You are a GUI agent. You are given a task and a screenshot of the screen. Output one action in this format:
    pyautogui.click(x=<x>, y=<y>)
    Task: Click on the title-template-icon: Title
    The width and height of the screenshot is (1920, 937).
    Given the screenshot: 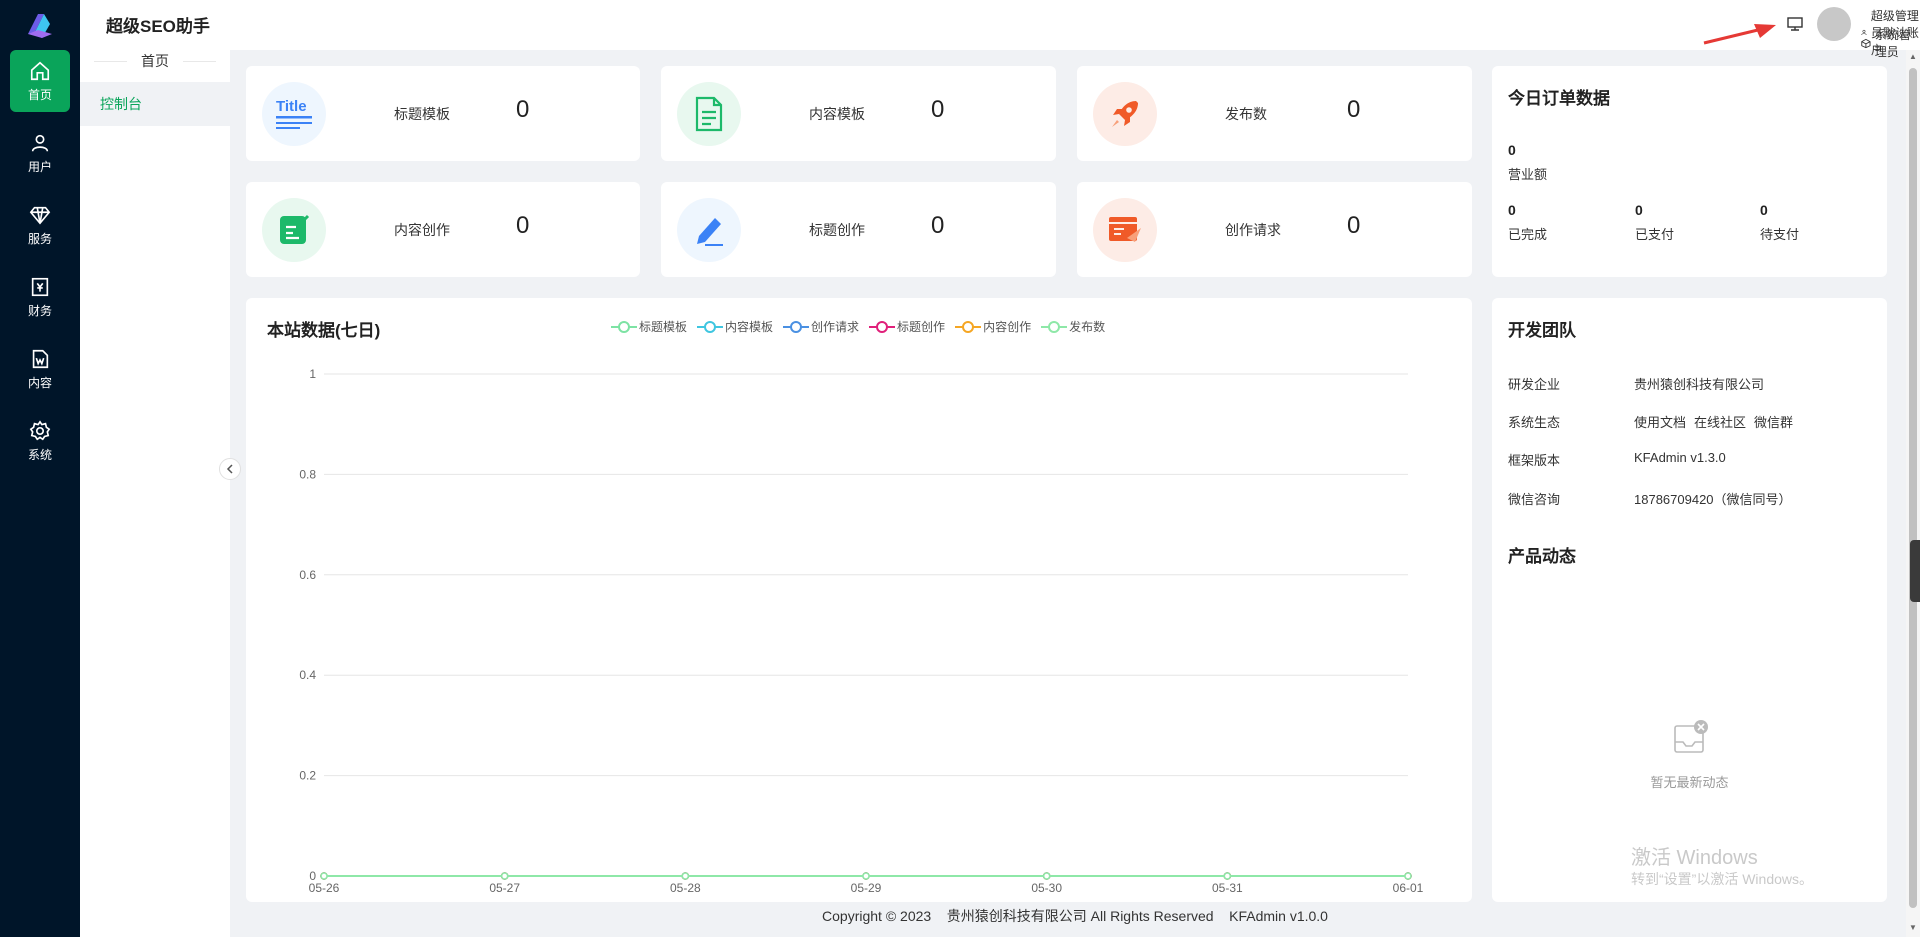 What is the action you would take?
    pyautogui.click(x=294, y=113)
    